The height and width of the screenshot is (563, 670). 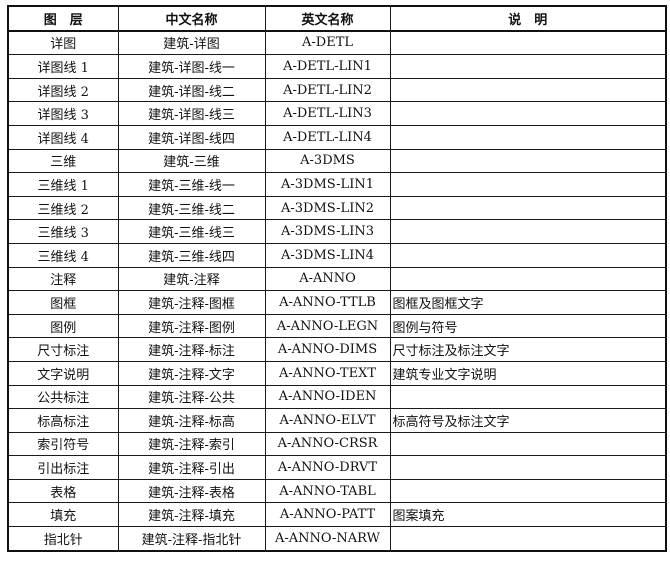 I want to click on cell-chinese-name: 建筑-详图, so click(x=191, y=43).